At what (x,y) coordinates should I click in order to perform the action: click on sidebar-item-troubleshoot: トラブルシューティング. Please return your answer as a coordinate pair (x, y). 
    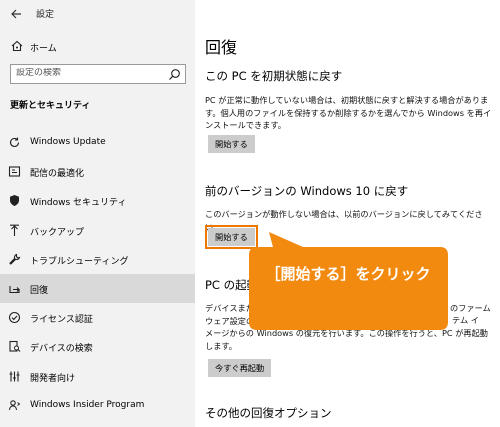
    Looking at the image, I should click on (97, 259).